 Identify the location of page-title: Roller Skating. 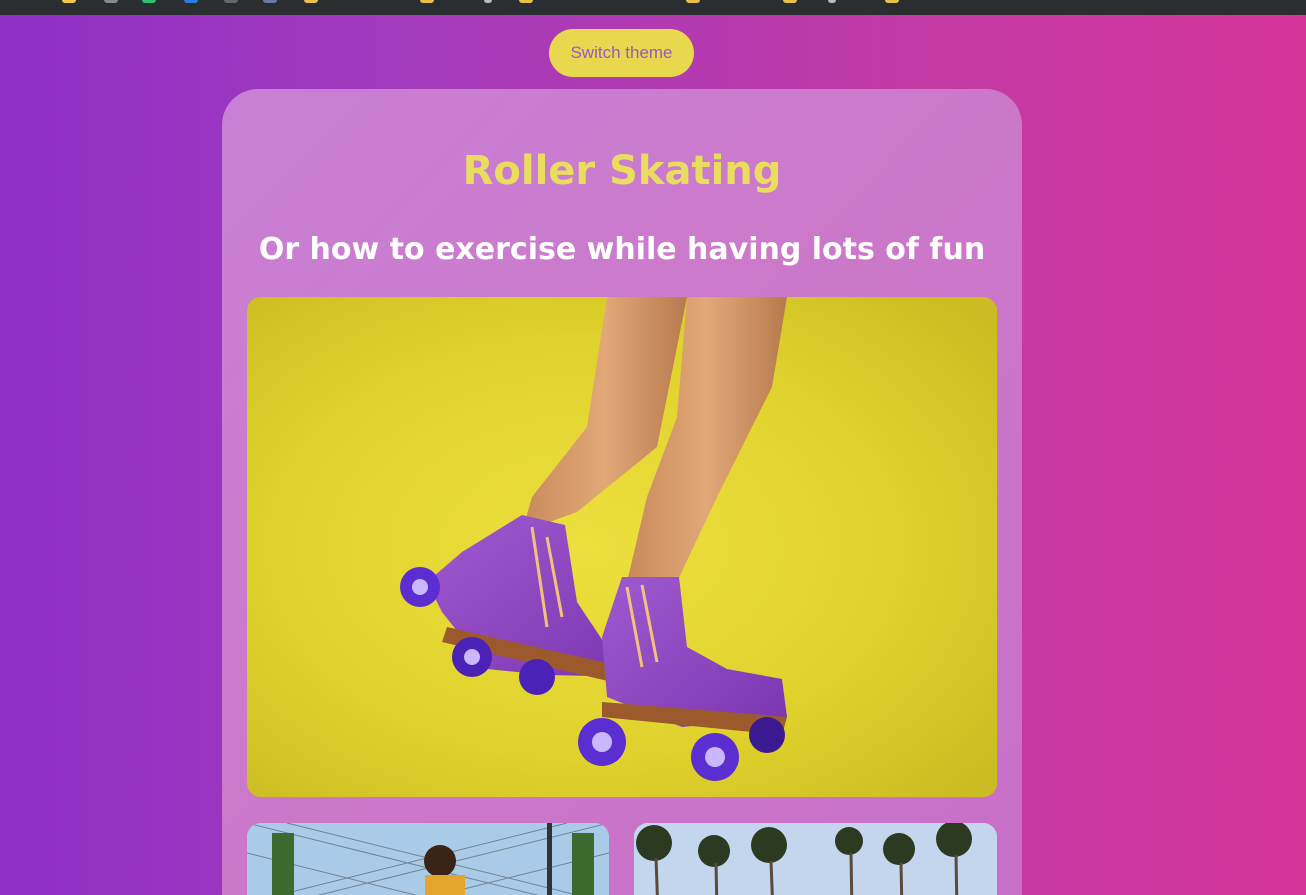
(622, 171).